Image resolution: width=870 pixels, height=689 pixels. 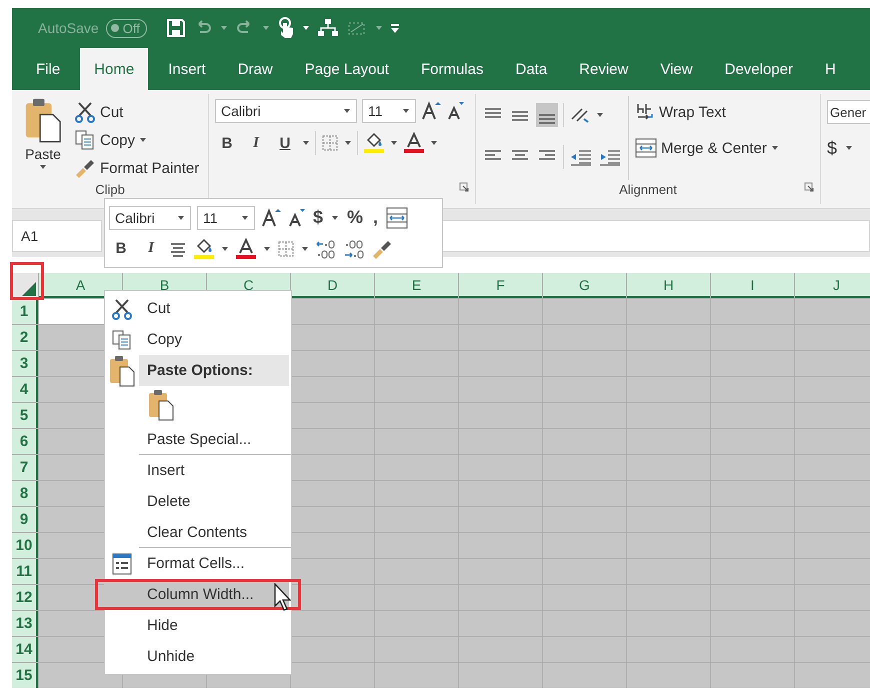 I want to click on menu-item: Insert, so click(x=215, y=470).